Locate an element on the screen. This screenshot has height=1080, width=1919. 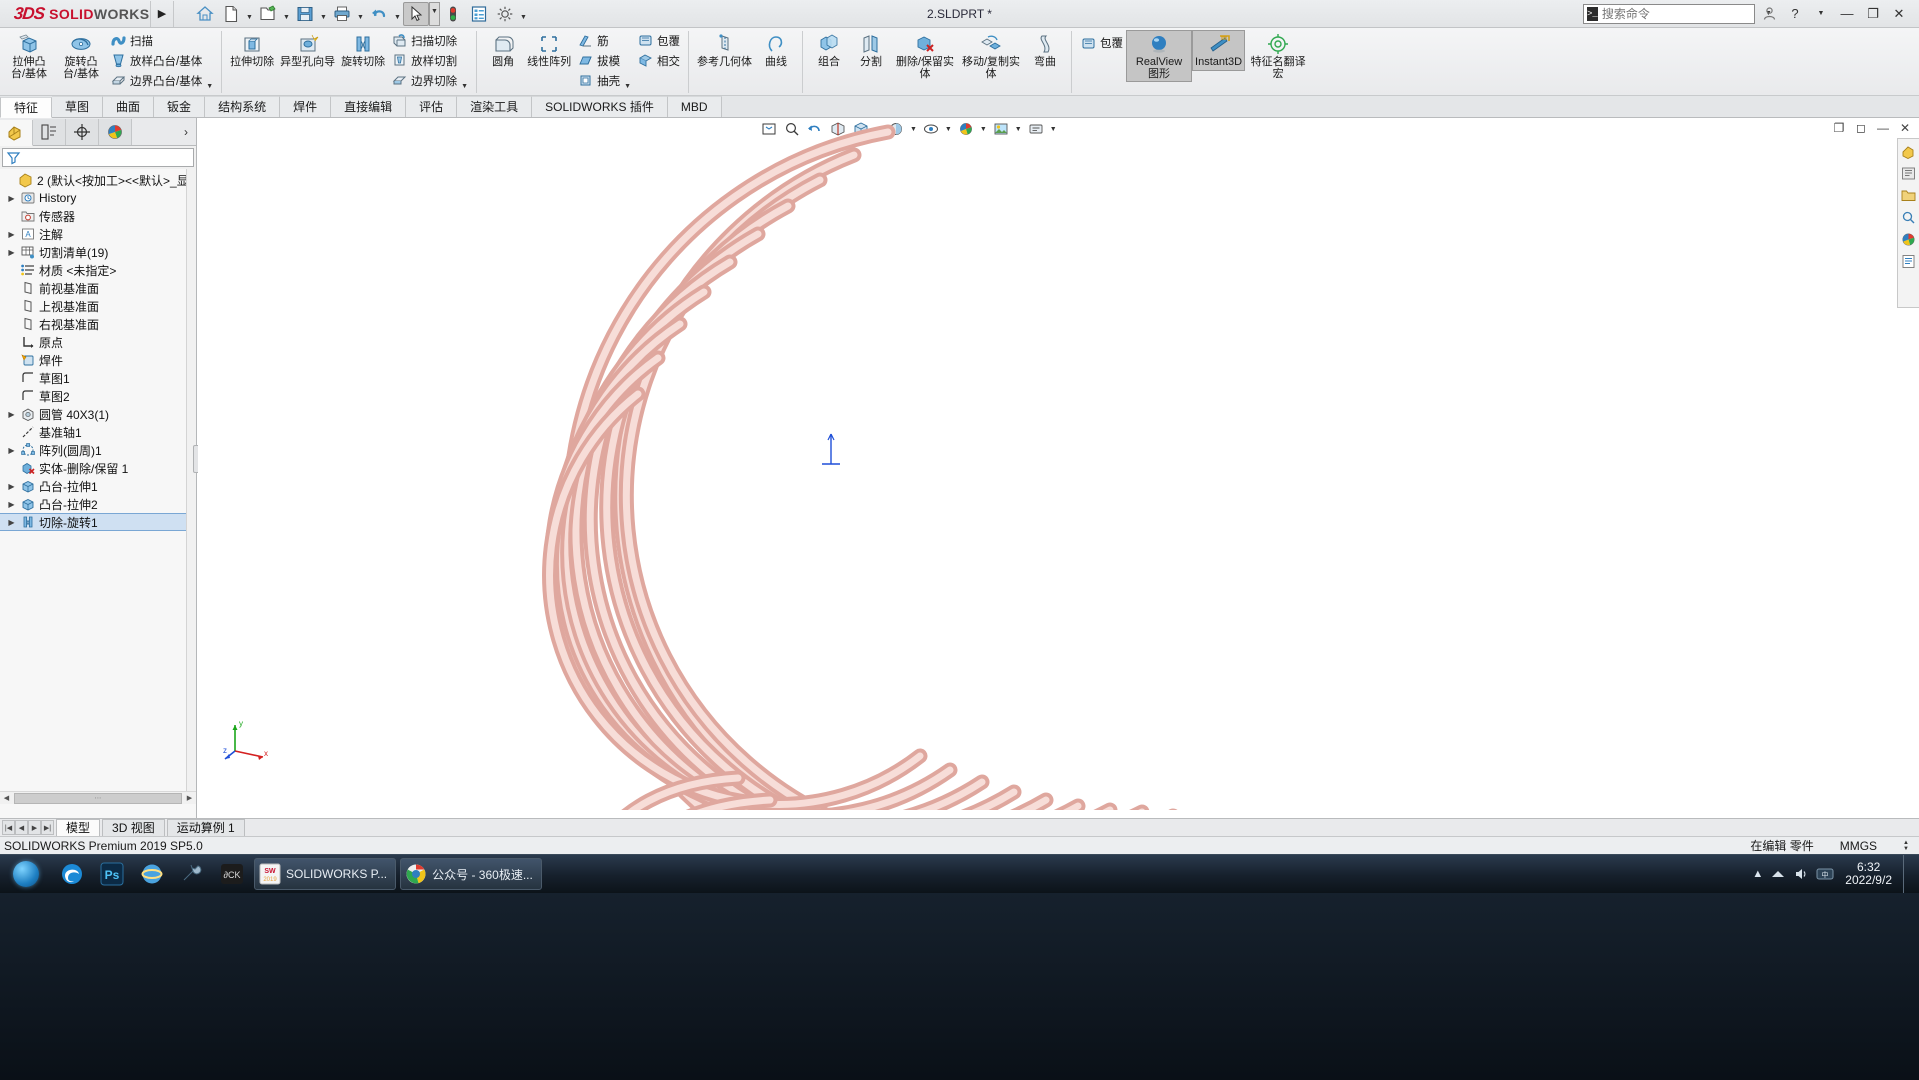
tree-row-annotations: ▶ A 注解 is located at coordinates (98, 234).